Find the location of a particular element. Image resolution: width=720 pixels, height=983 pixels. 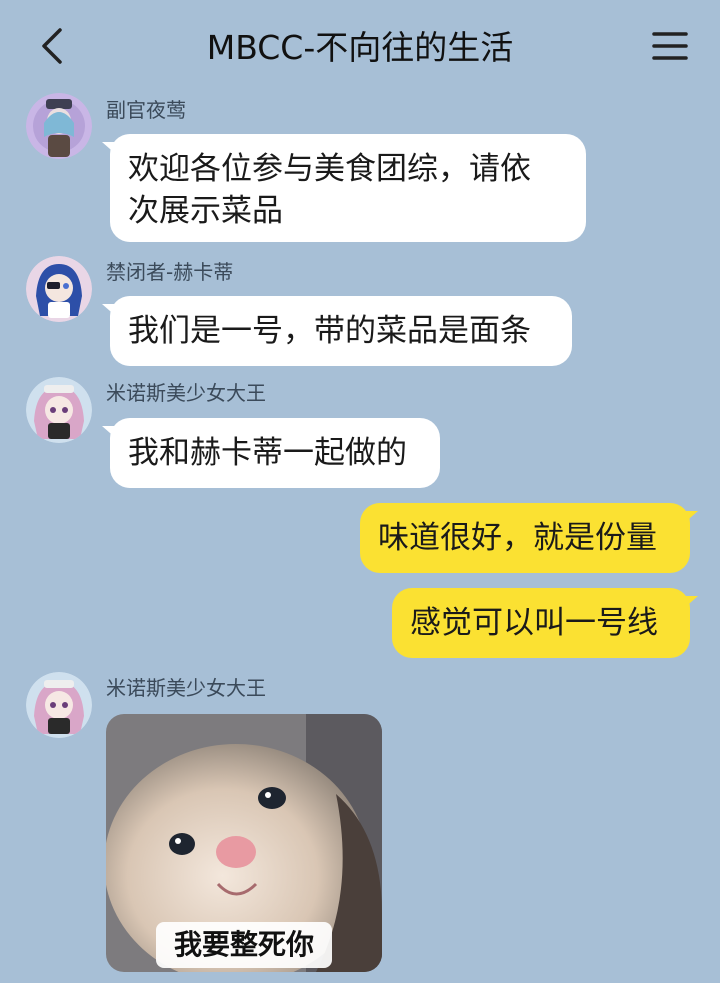

chat-title: MBCC-不向往的生活 is located at coordinates (360, 47).